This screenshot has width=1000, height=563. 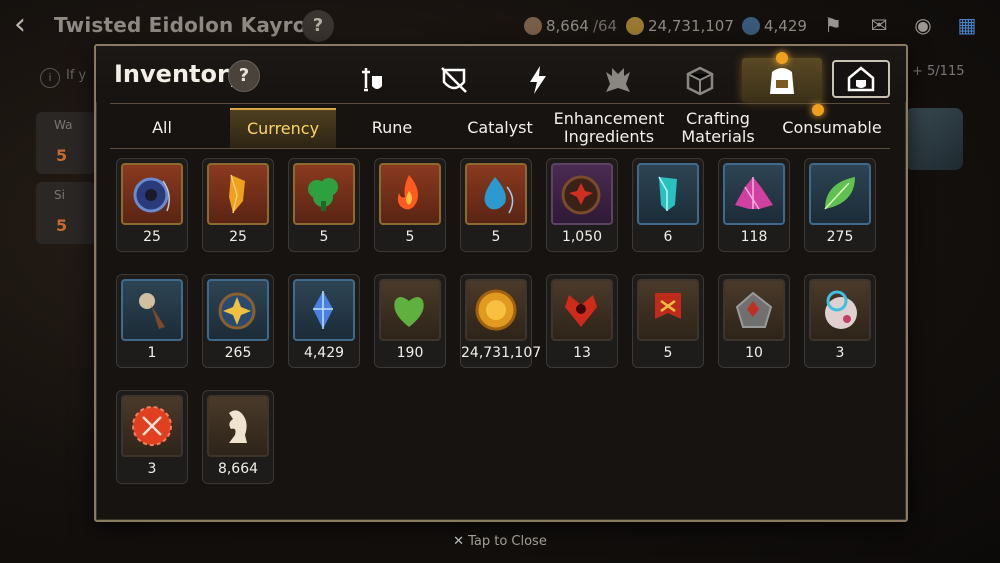 I want to click on tab-rune: Rune, so click(x=392, y=128).